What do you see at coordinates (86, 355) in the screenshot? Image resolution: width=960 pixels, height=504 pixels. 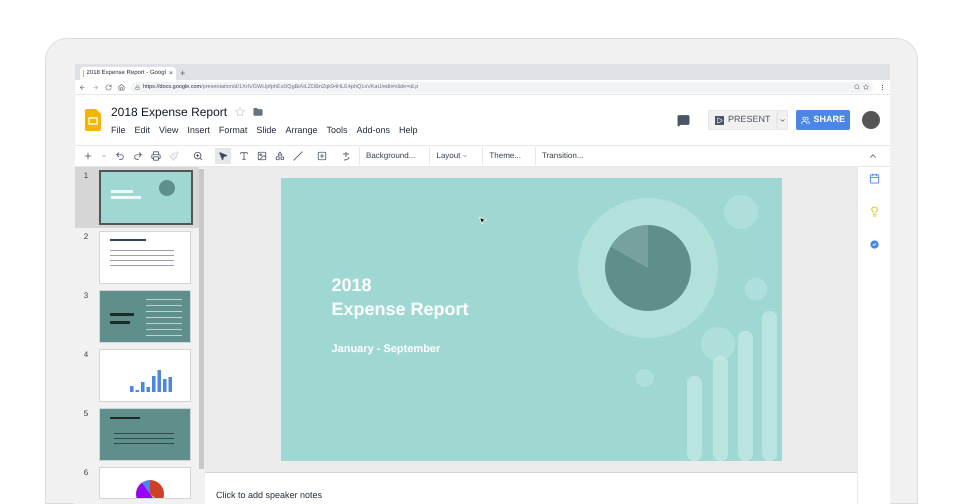 I see `slide-number: 4` at bounding box center [86, 355].